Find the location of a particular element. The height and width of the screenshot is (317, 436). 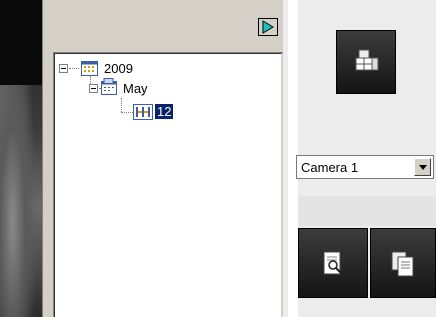

copy-document-icon is located at coordinates (402, 264).